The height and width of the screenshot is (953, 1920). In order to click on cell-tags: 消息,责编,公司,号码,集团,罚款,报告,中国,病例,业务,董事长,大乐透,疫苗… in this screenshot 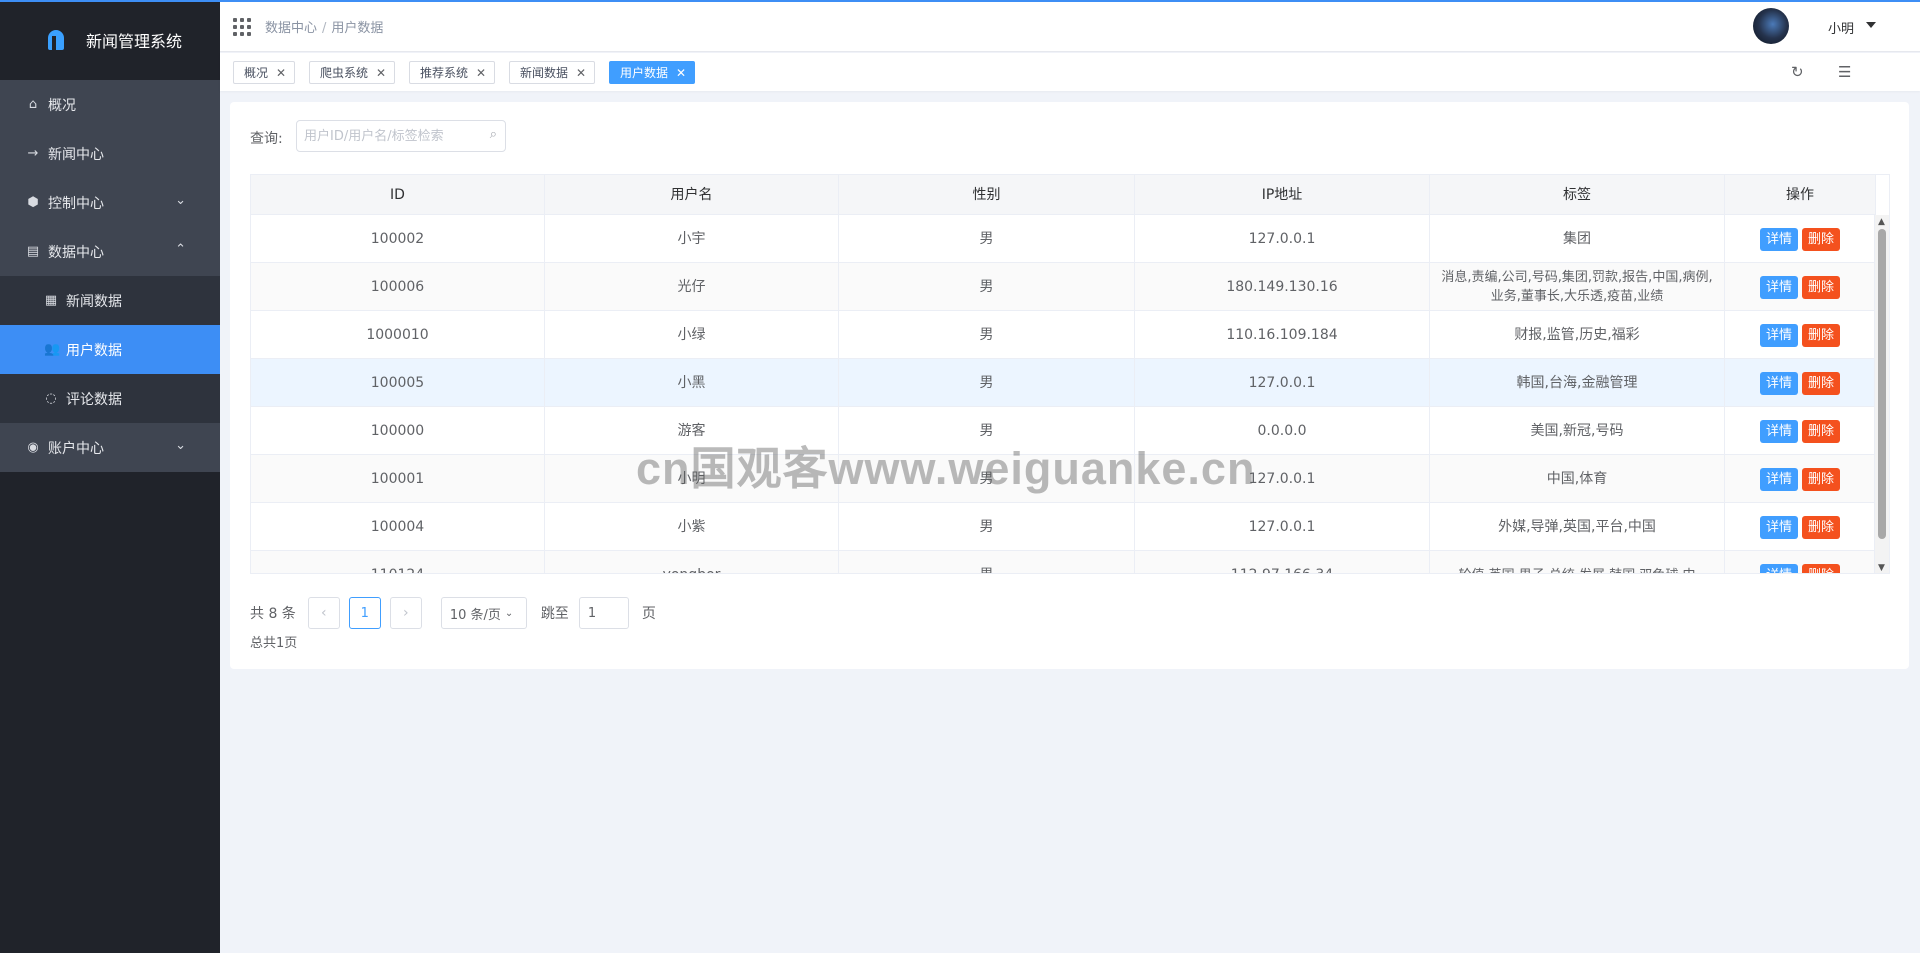, I will do `click(1577, 287)`.